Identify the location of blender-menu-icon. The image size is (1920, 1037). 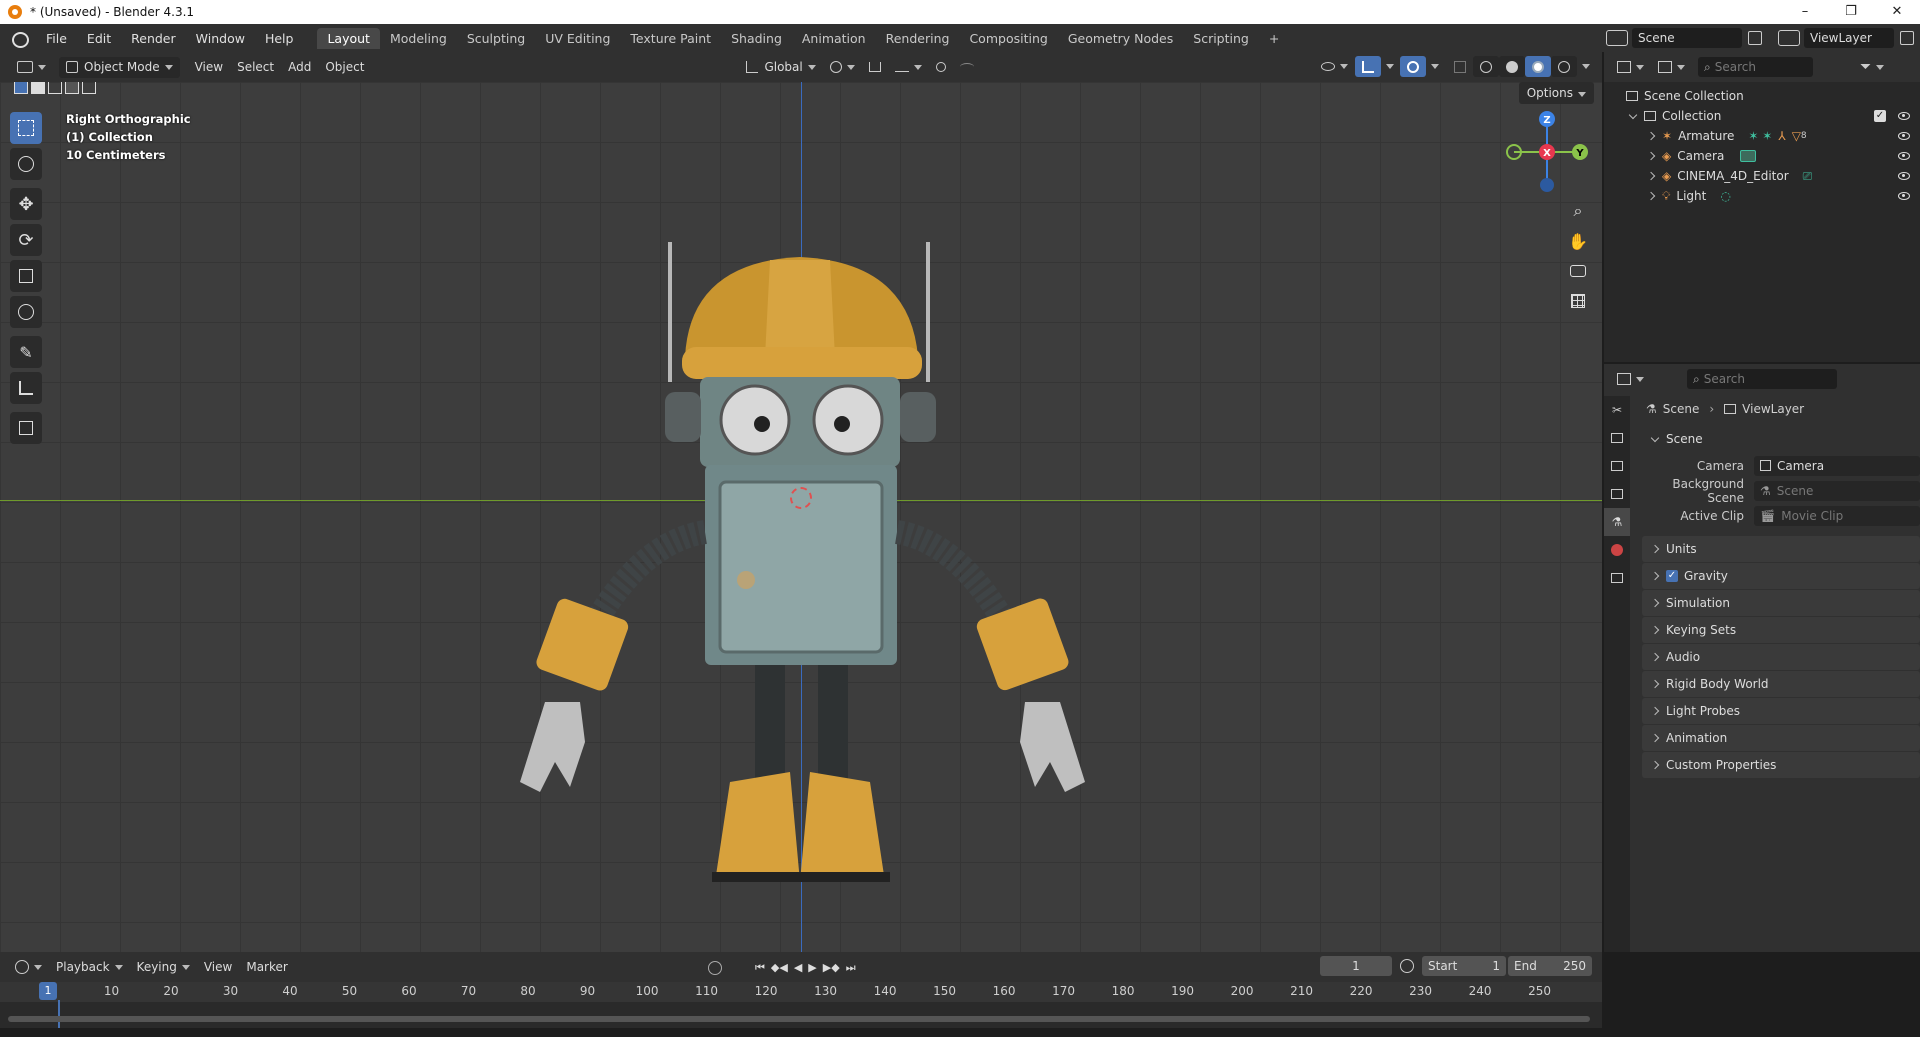
(19, 38).